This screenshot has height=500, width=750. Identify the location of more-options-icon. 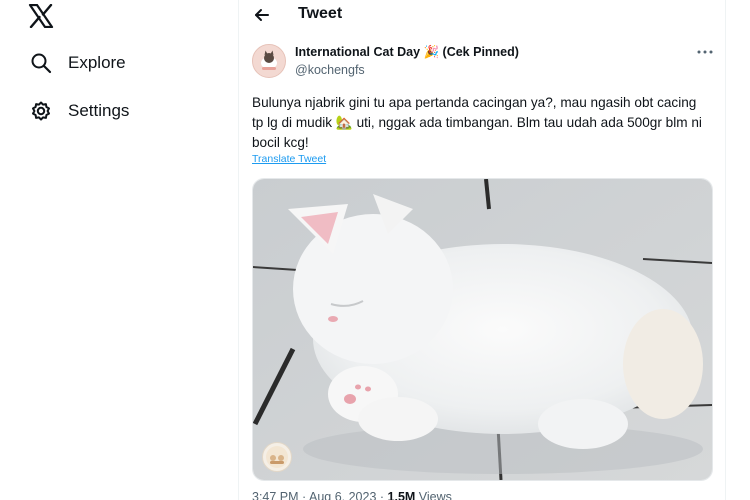
(705, 52).